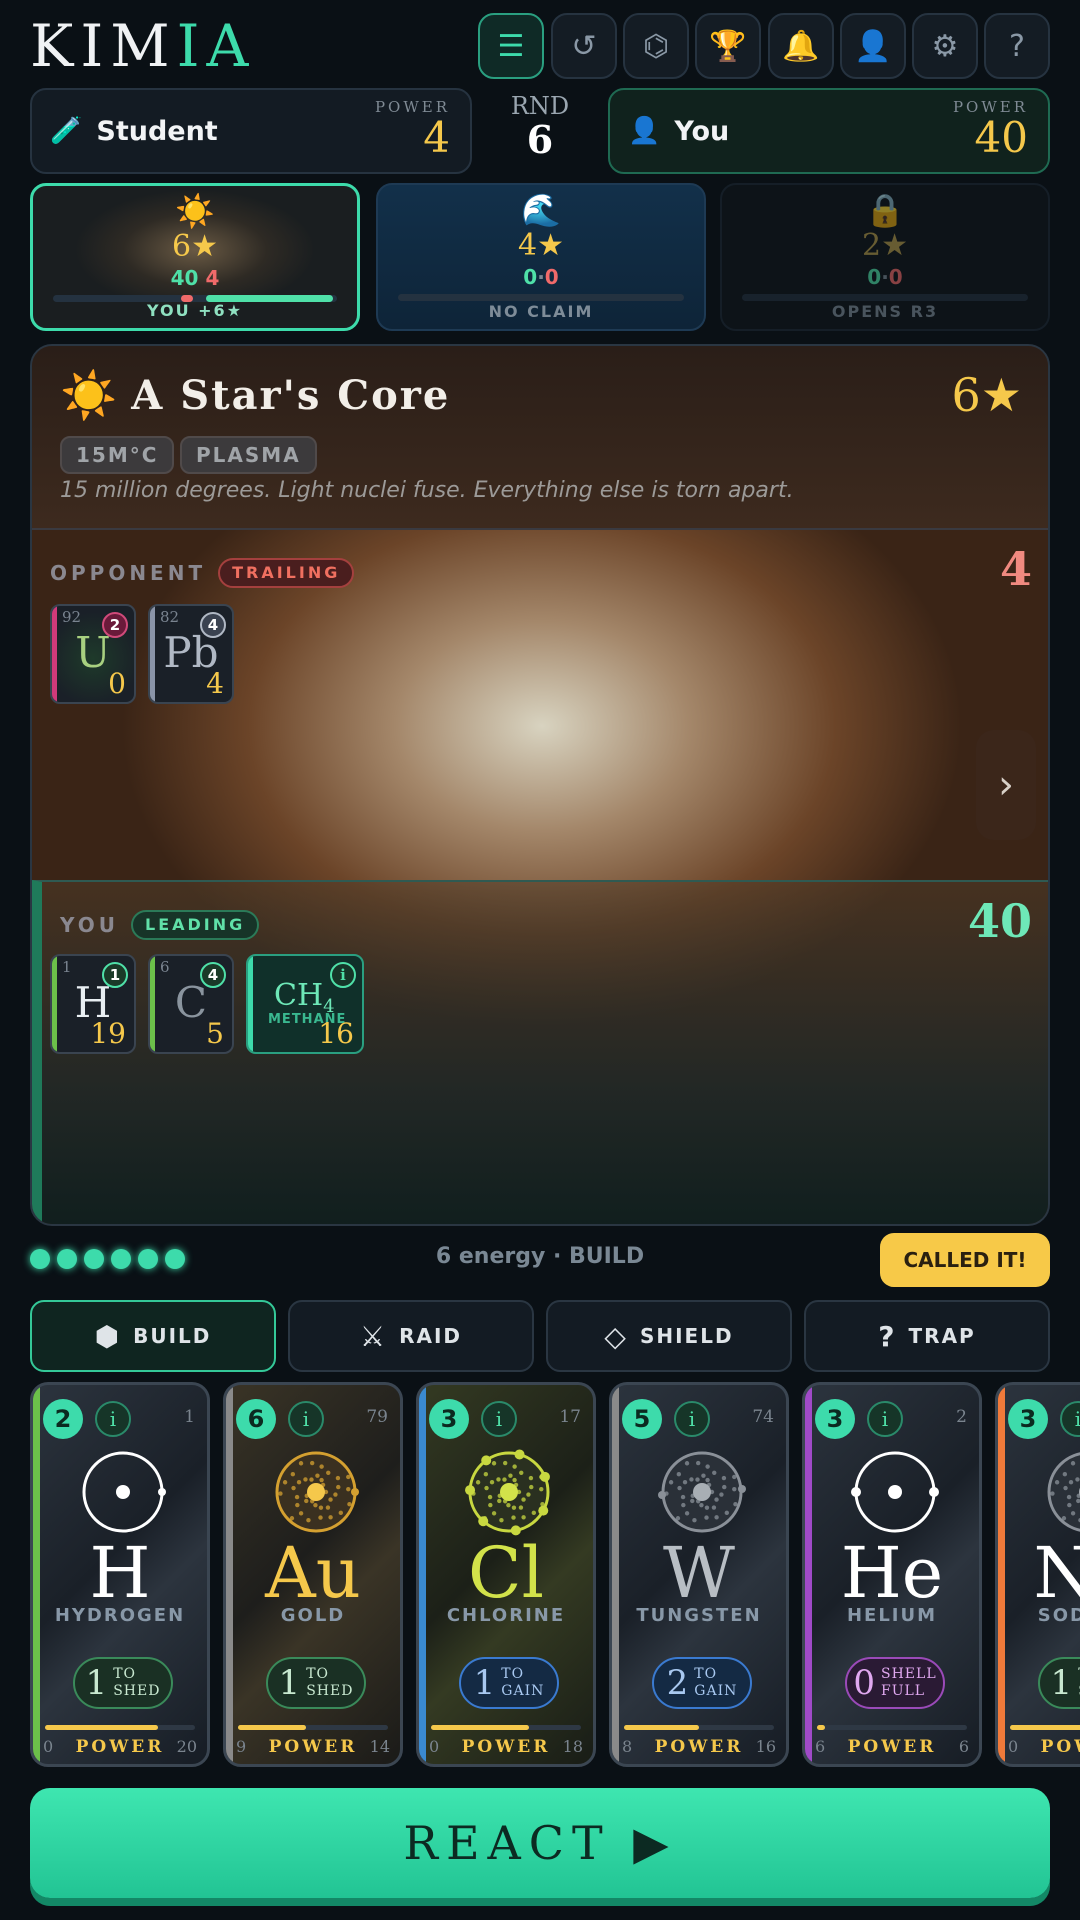 This screenshot has width=1080, height=1920. What do you see at coordinates (191, 1004) in the screenshot?
I see `player-card-carbon: 6 C 4 5` at bounding box center [191, 1004].